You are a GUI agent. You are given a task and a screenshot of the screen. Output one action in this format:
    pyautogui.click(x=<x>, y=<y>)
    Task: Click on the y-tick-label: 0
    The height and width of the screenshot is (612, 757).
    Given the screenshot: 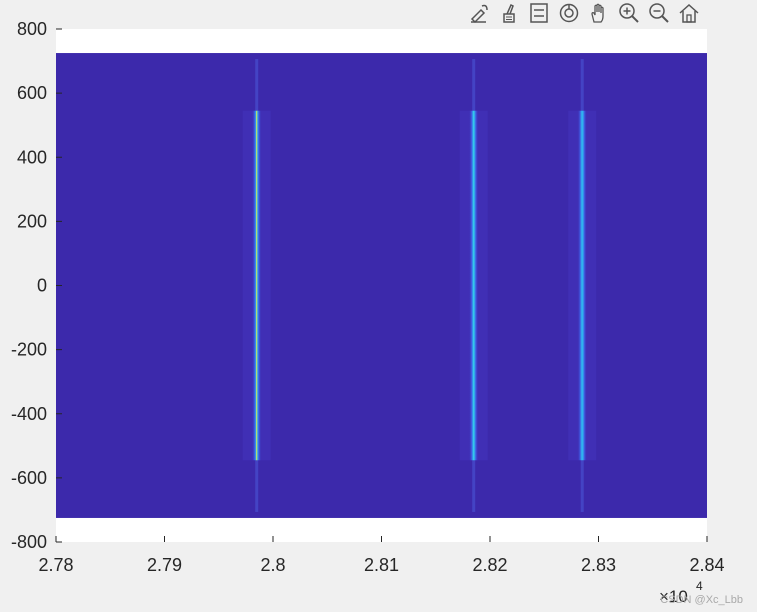 What is the action you would take?
    pyautogui.click(x=42, y=286)
    